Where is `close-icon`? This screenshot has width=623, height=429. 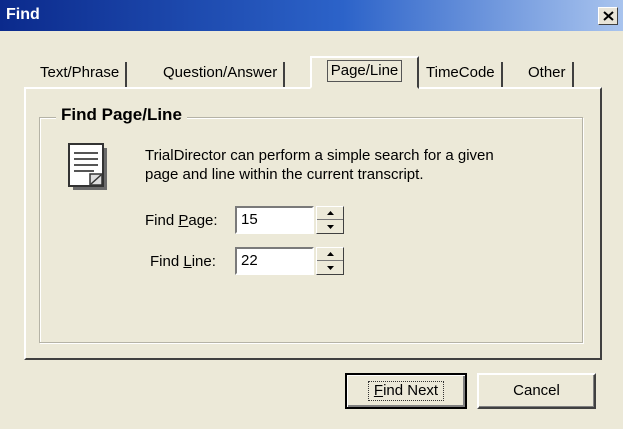
close-icon is located at coordinates (608, 16).